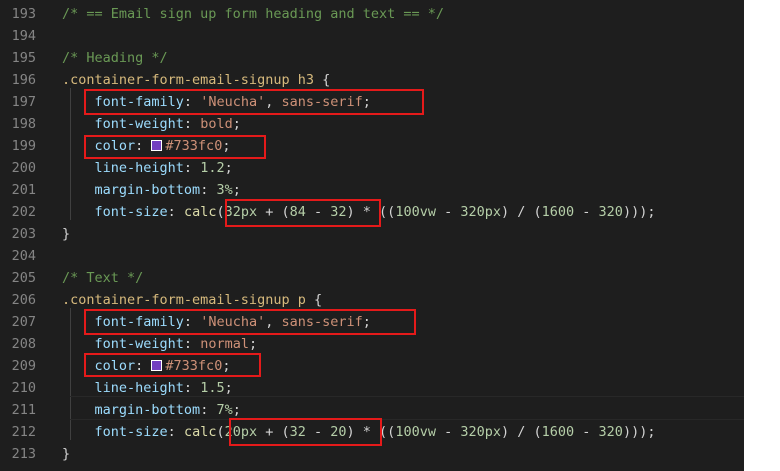  I want to click on code-token: normal, so click(224, 344).